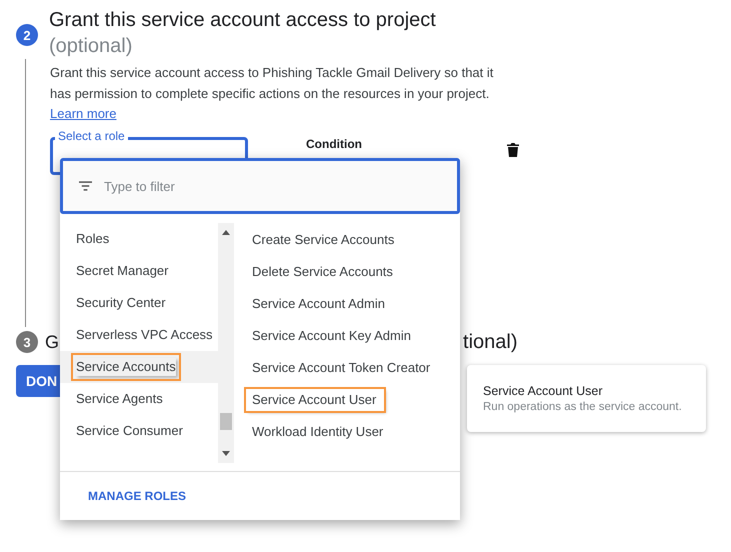 This screenshot has width=731, height=552. What do you see at coordinates (315, 400) in the screenshot?
I see `role-item: Service Account User` at bounding box center [315, 400].